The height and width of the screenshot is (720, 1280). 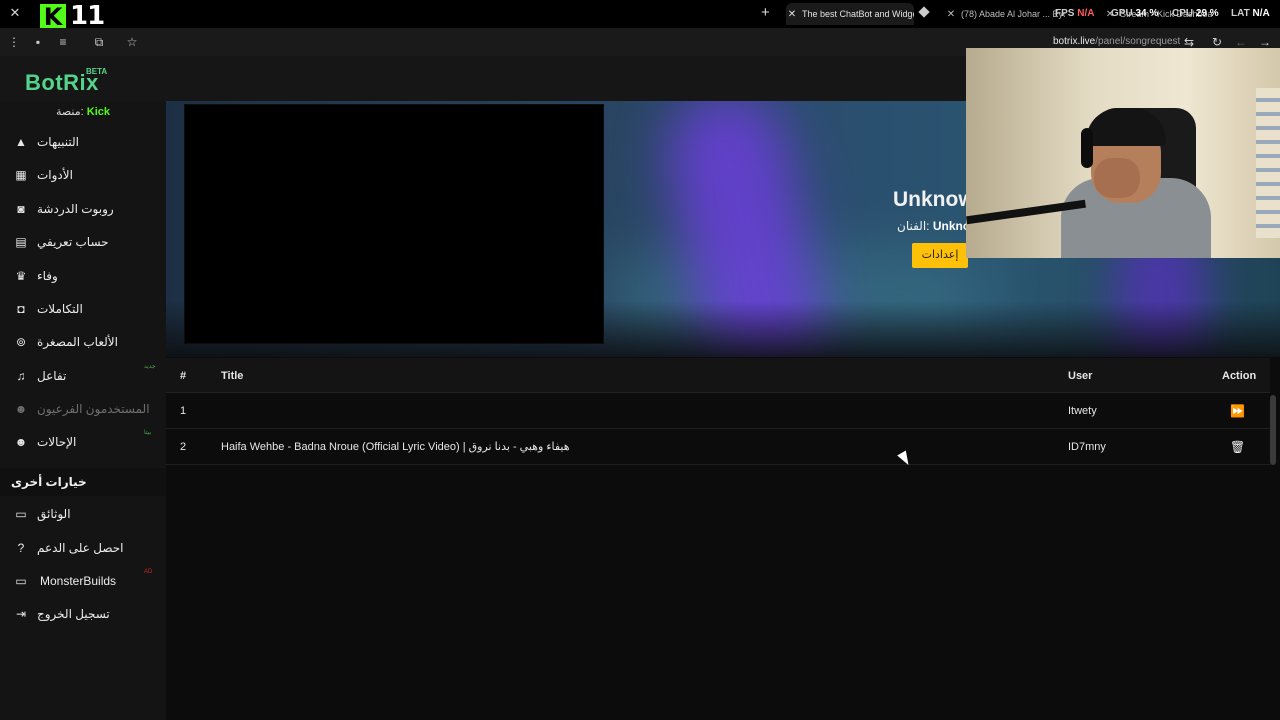 I want to click on sidebar-item-label: تفاعل, so click(x=52, y=376).